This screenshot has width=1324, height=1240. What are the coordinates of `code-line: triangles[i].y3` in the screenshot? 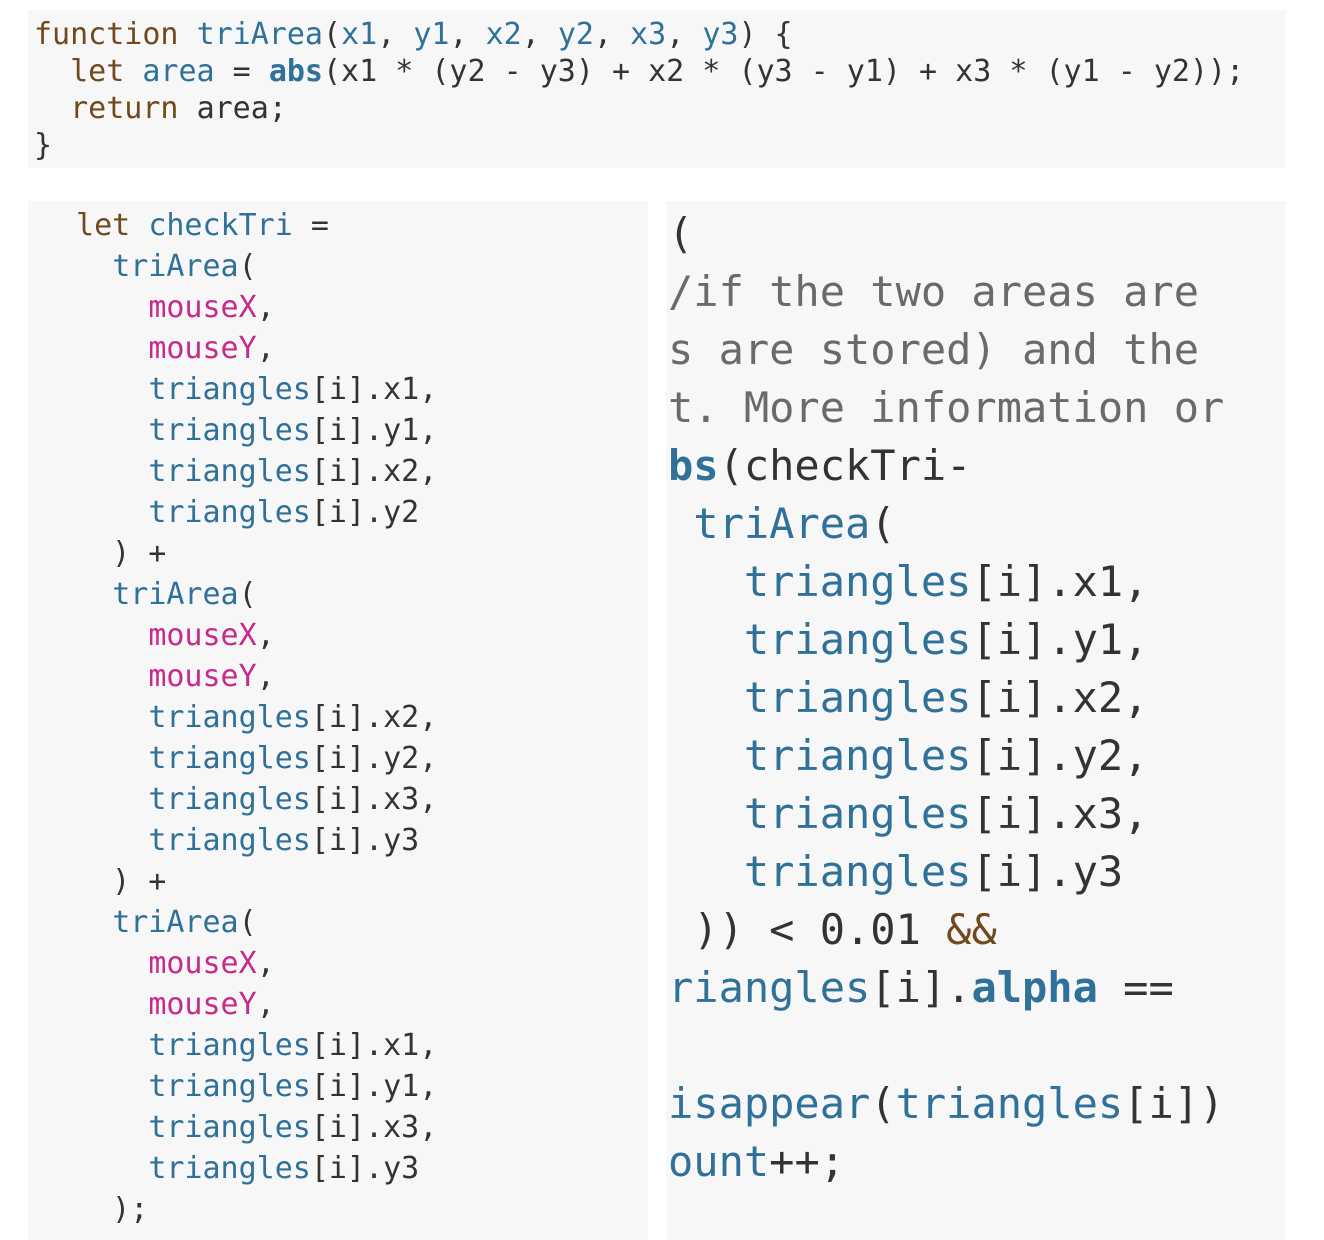 It's located at (895, 872).